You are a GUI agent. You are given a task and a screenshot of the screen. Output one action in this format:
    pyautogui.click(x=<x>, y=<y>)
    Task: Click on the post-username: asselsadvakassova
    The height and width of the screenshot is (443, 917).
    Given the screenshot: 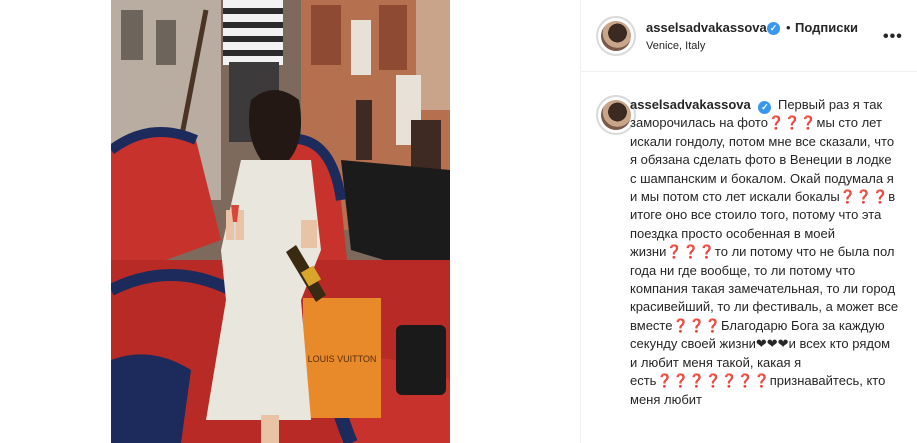 What is the action you would take?
    pyautogui.click(x=706, y=27)
    